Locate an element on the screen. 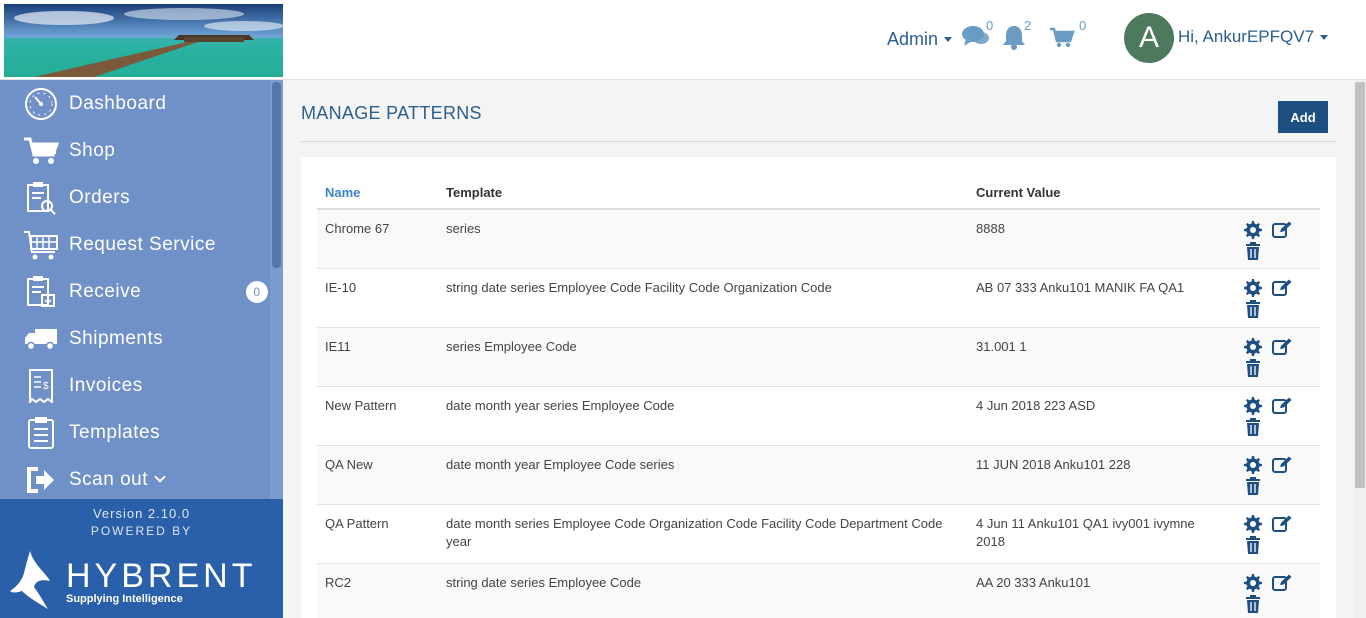 This screenshot has width=1366, height=618. cell-name: QA Pattern is located at coordinates (377, 533).